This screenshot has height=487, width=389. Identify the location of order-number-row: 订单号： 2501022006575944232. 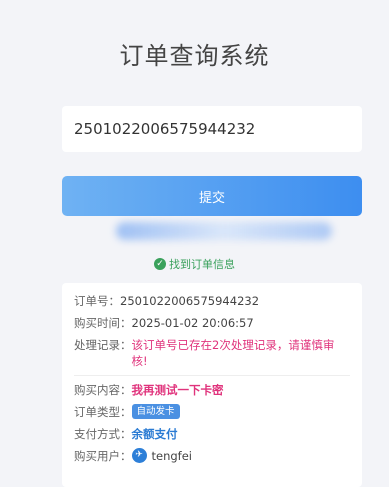
(212, 301).